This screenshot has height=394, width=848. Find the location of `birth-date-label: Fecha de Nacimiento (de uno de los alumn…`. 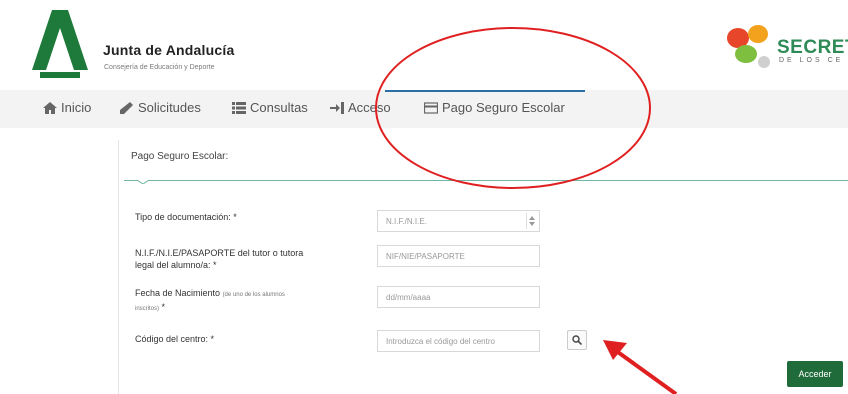

birth-date-label: Fecha de Nacimiento (de uno de los alumn… is located at coordinates (210, 301).